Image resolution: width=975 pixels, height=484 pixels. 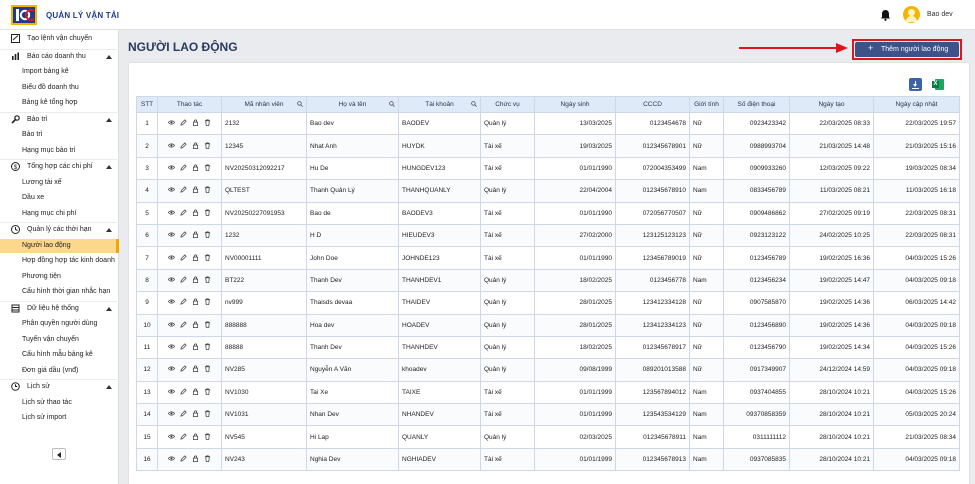 What do you see at coordinates (352, 104) in the screenshot?
I see `column-header: Họ và tên` at bounding box center [352, 104].